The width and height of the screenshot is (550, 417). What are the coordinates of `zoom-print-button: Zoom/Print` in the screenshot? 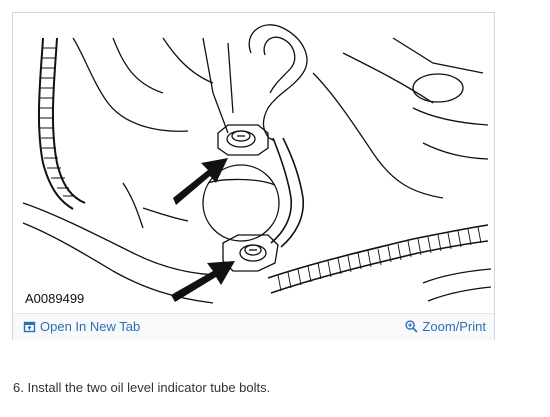 It's located at (445, 326).